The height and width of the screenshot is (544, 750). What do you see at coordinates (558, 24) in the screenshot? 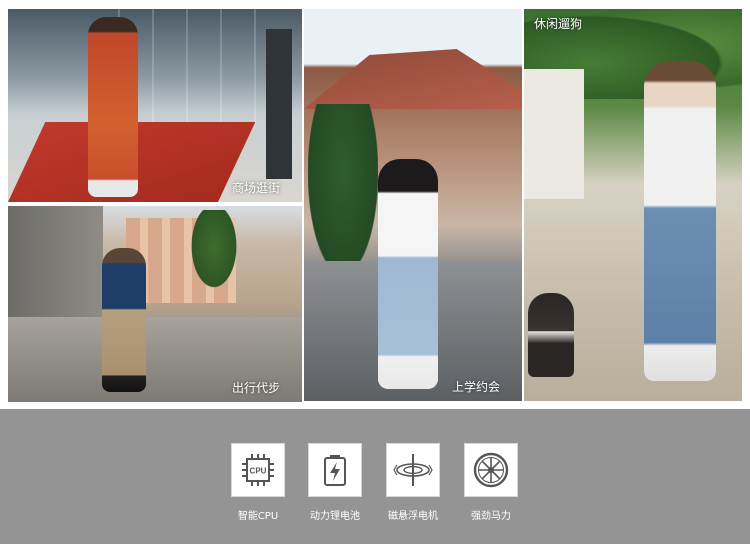
I see `caption-park: 休闲遛狗` at bounding box center [558, 24].